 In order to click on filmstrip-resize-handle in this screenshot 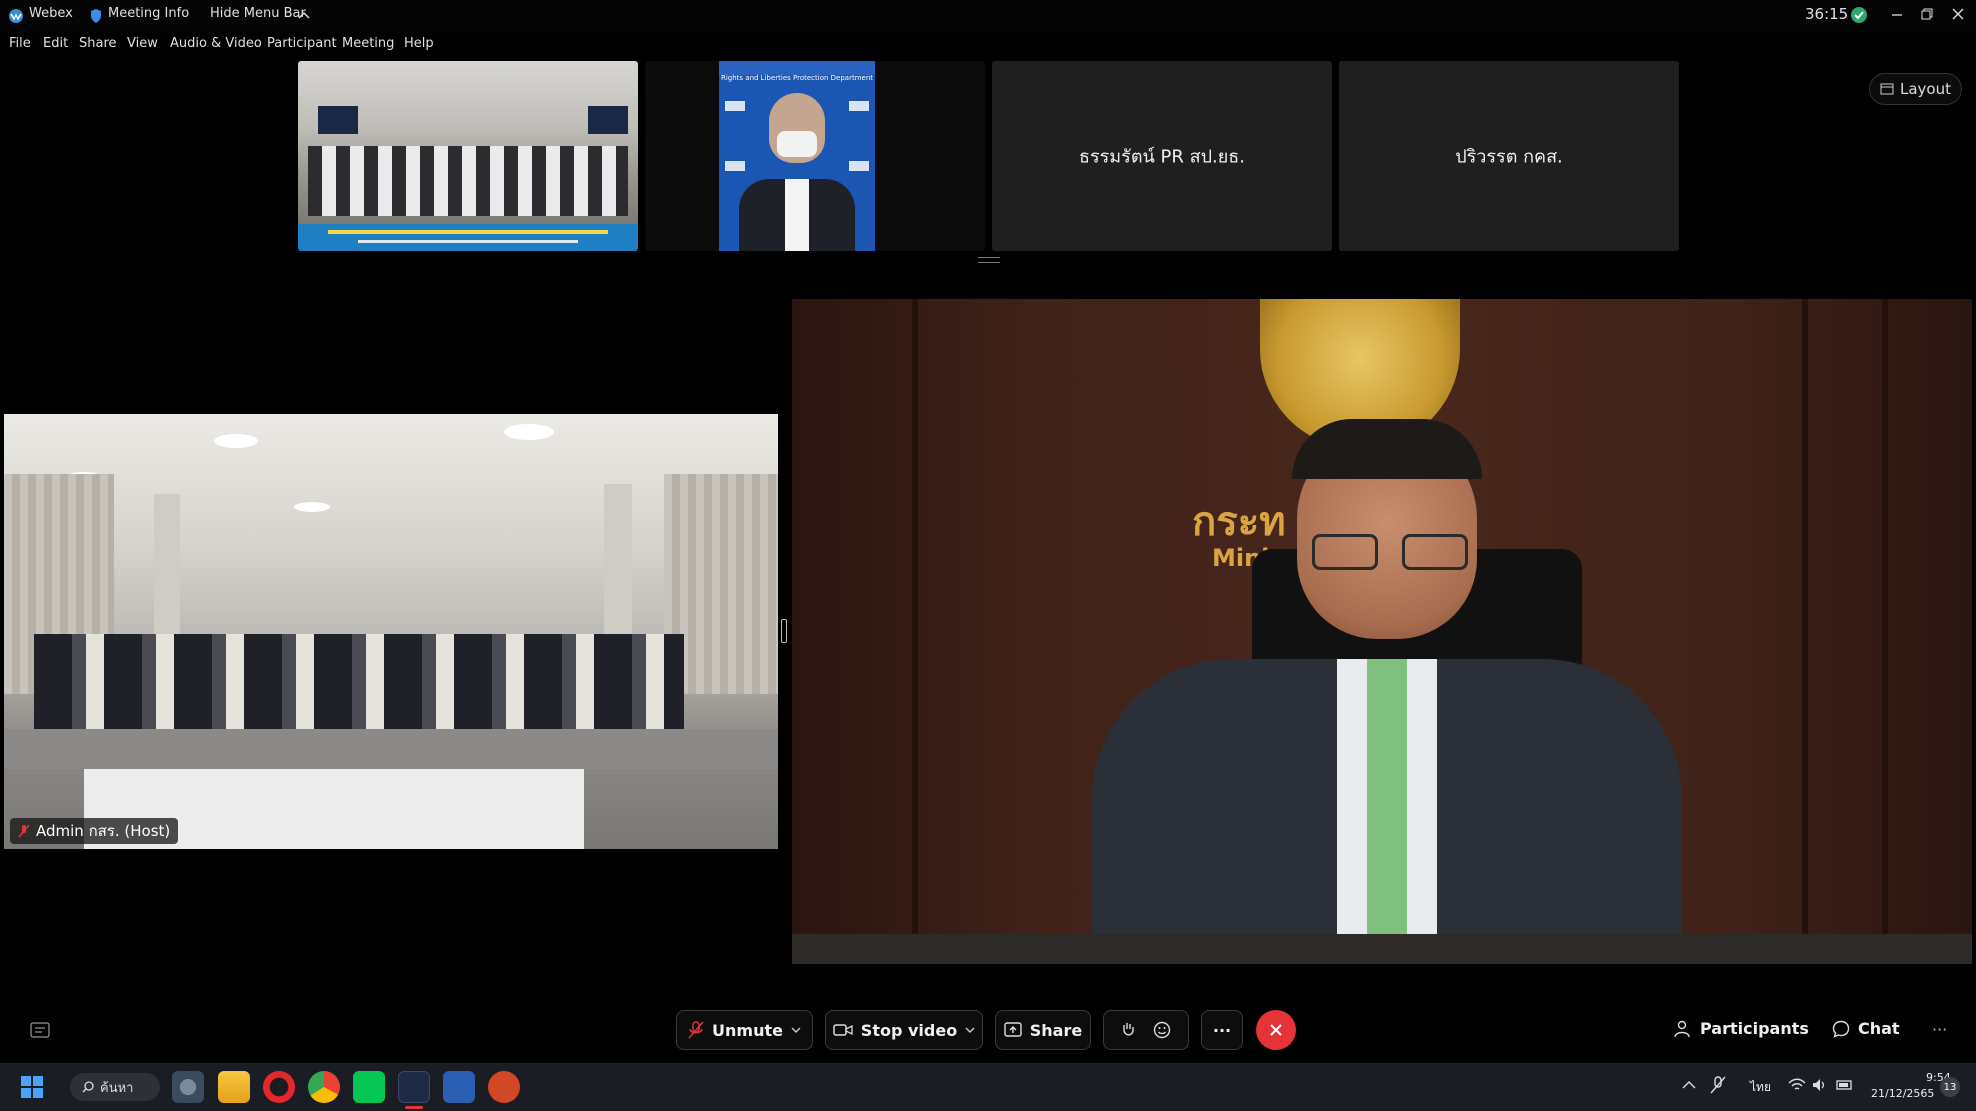, I will do `click(989, 260)`.